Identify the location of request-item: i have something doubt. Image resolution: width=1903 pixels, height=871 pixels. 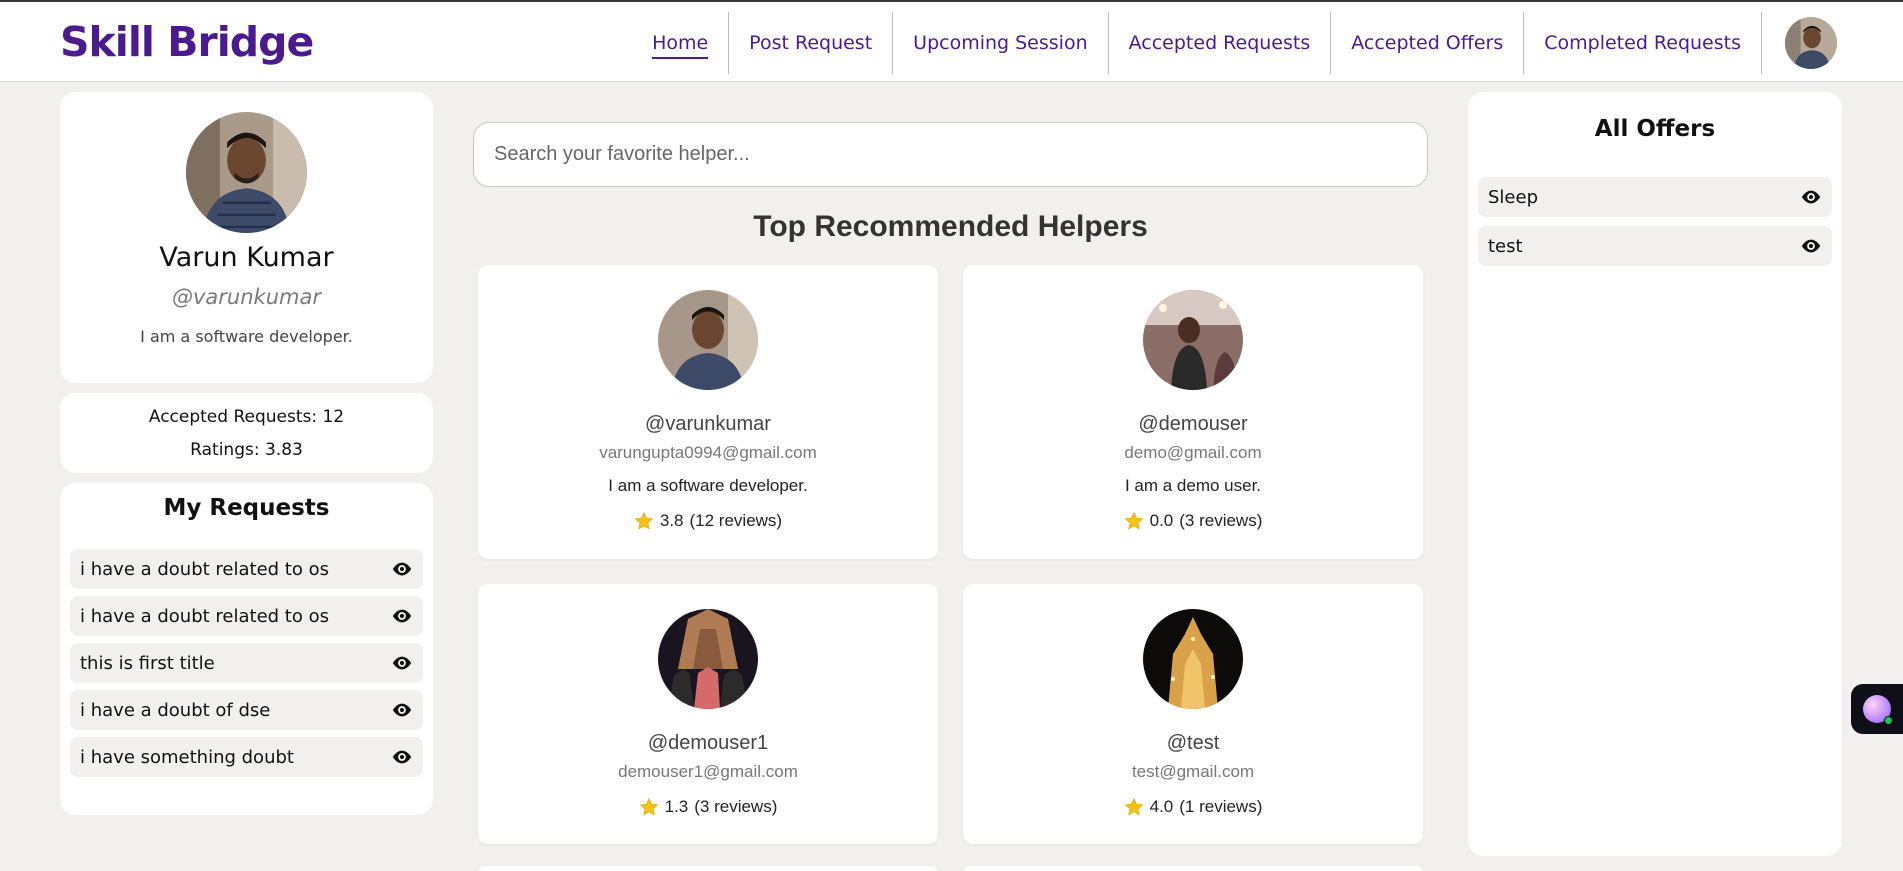
(246, 757).